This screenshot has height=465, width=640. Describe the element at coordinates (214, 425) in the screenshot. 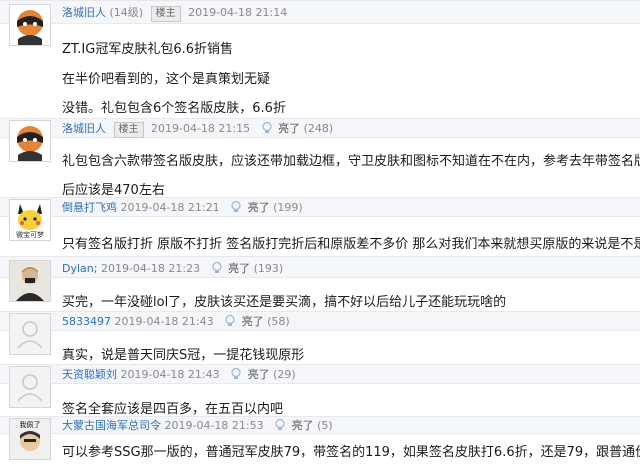

I see `timestamp: 2019-04-18 21:53` at that location.